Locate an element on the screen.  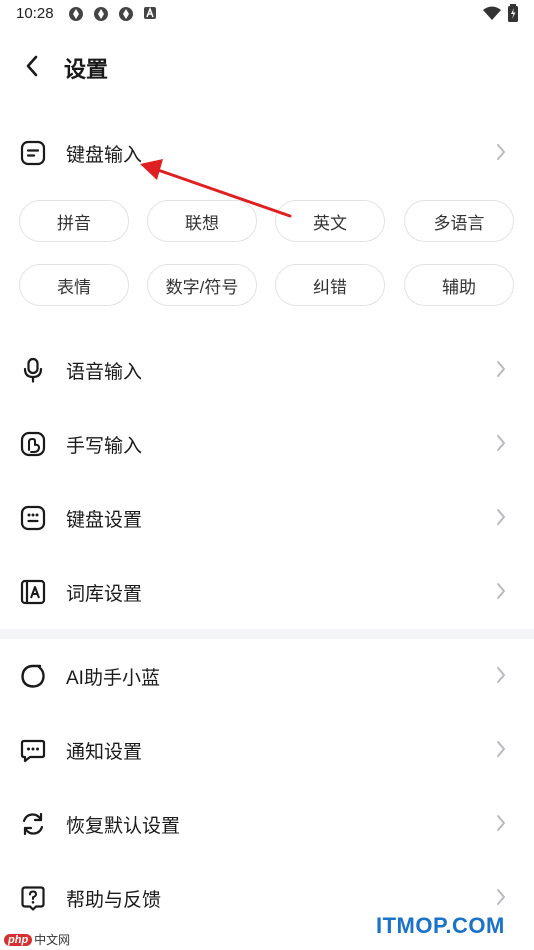
restore-icon is located at coordinates (33, 824).